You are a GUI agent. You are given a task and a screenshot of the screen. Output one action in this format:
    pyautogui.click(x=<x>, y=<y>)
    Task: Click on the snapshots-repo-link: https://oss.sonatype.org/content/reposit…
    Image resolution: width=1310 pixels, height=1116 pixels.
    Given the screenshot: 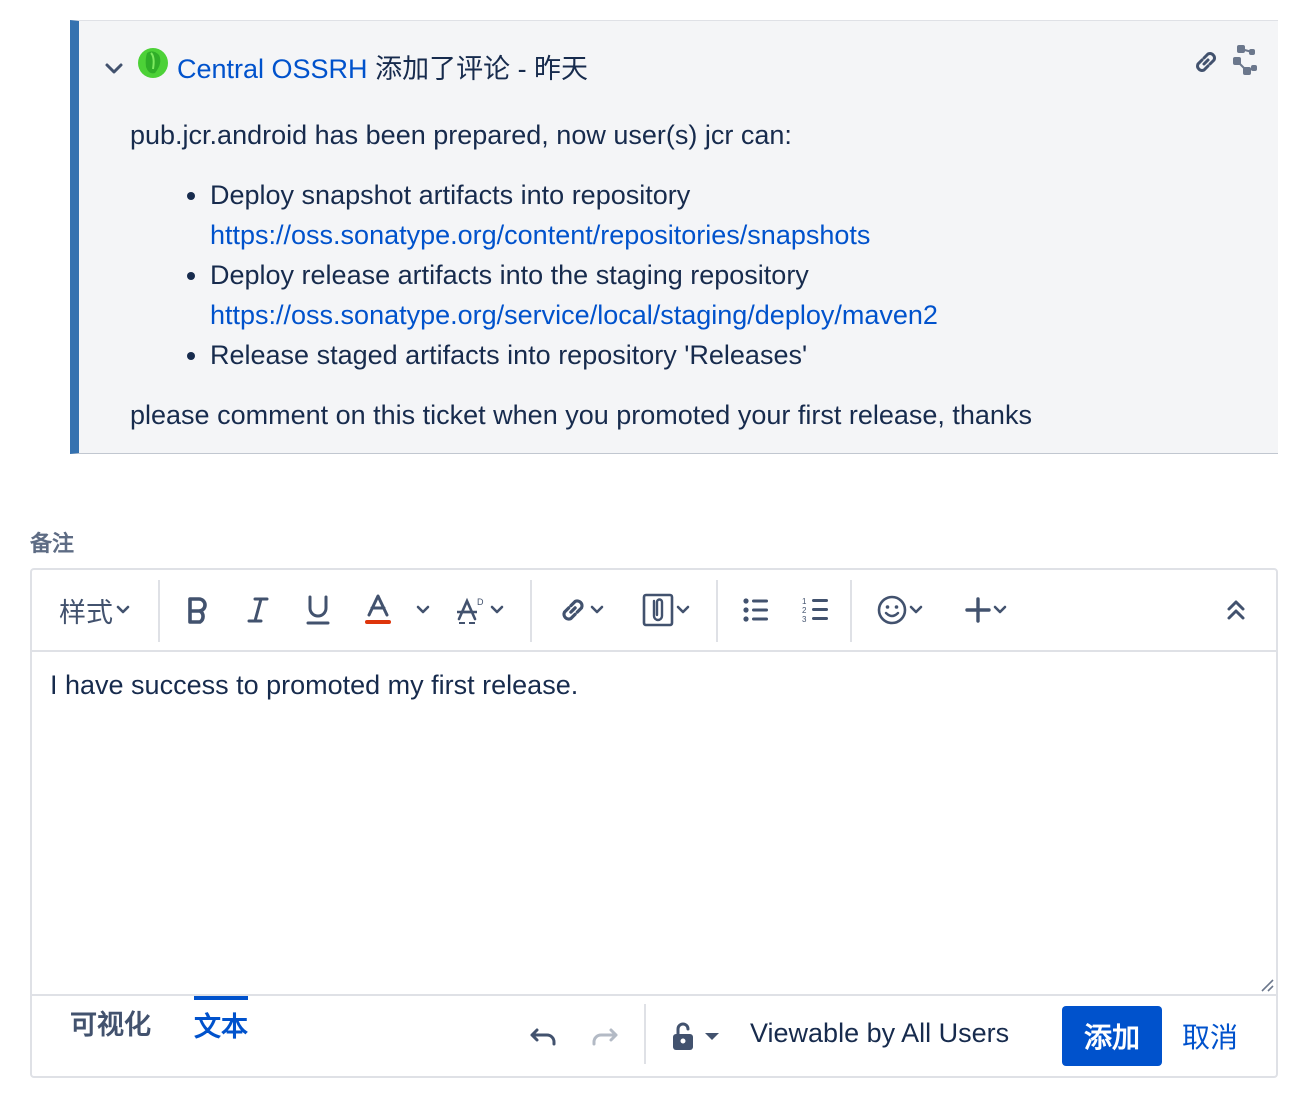 What is the action you would take?
    pyautogui.click(x=730, y=235)
    